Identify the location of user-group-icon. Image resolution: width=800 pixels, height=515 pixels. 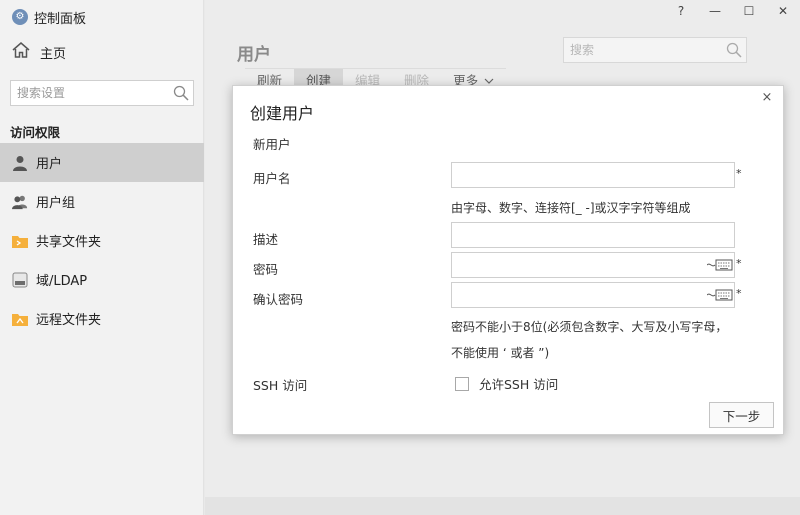
(20, 202).